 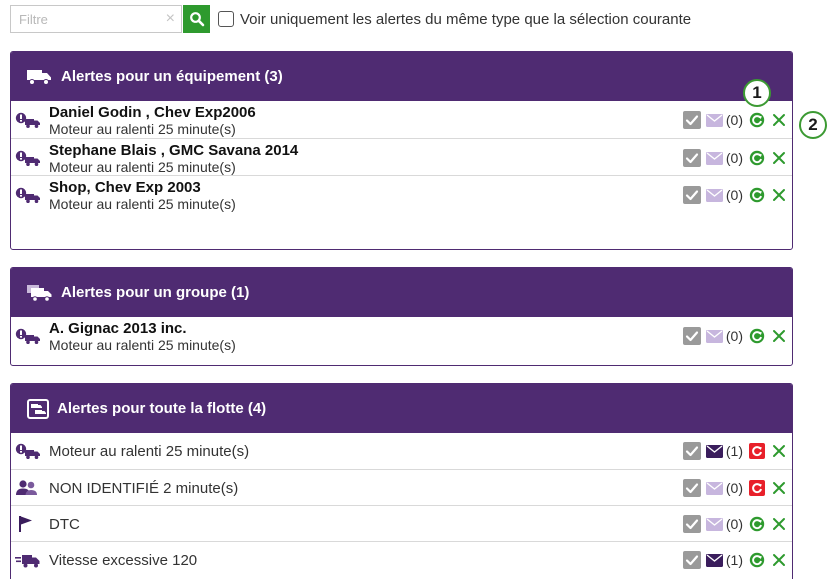 I want to click on panel-group-header: Alertes pour un groupe (1), so click(x=401, y=292).